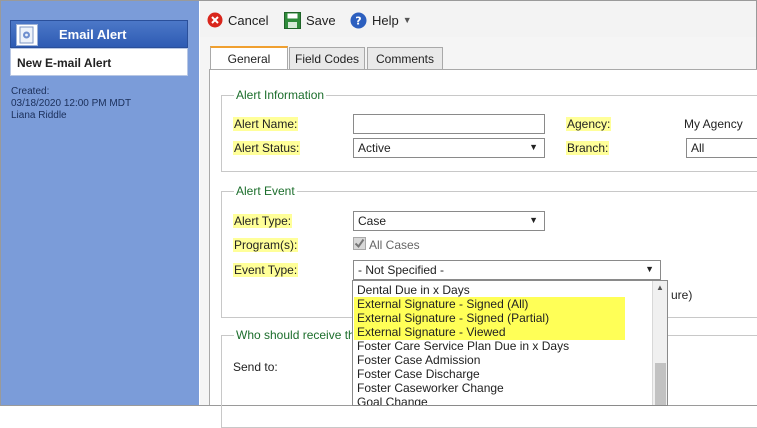 Image resolution: width=757 pixels, height=428 pixels. I want to click on all-cases-checkbox, so click(359, 243).